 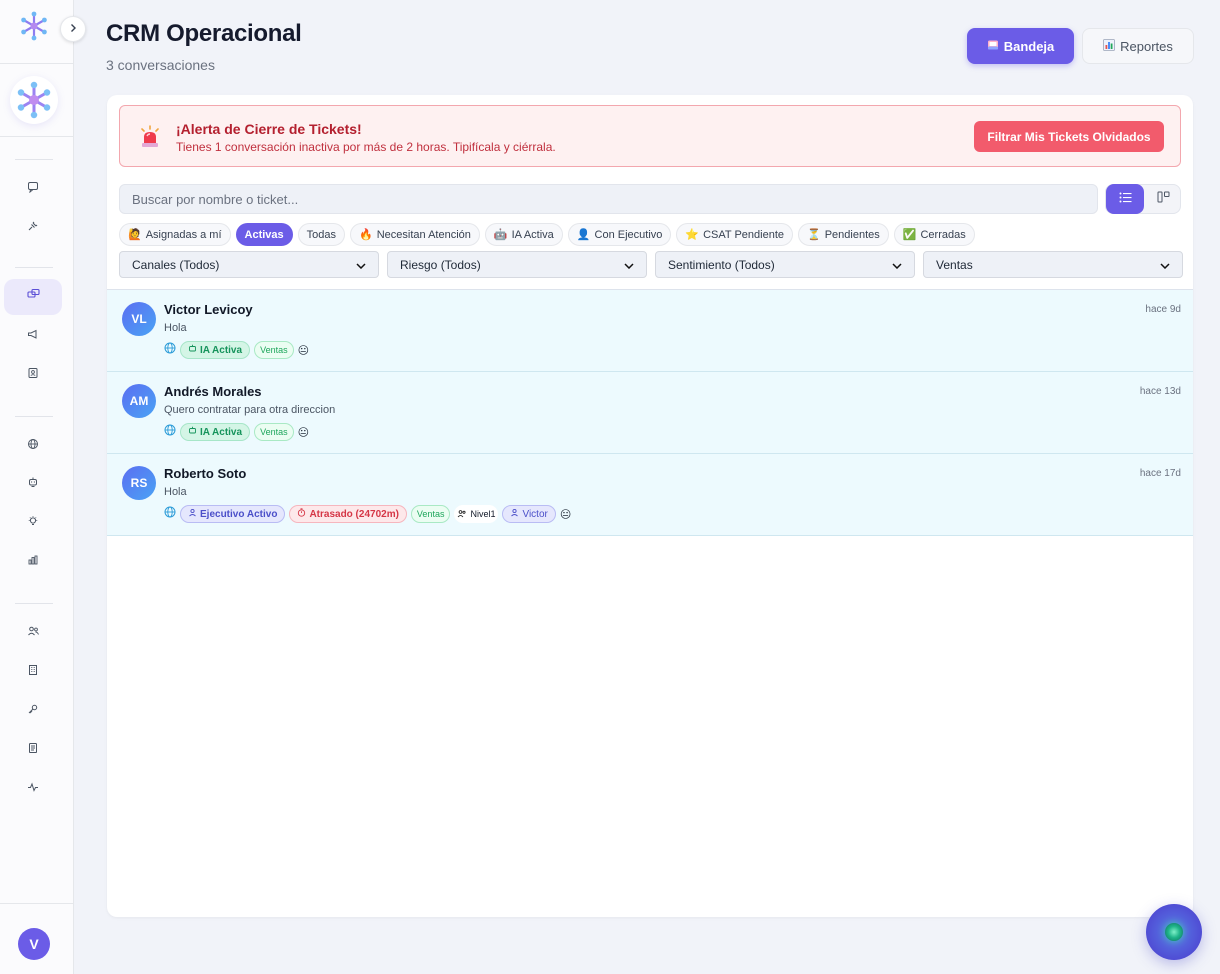 I want to click on contact-book-icon, so click(x=33, y=375).